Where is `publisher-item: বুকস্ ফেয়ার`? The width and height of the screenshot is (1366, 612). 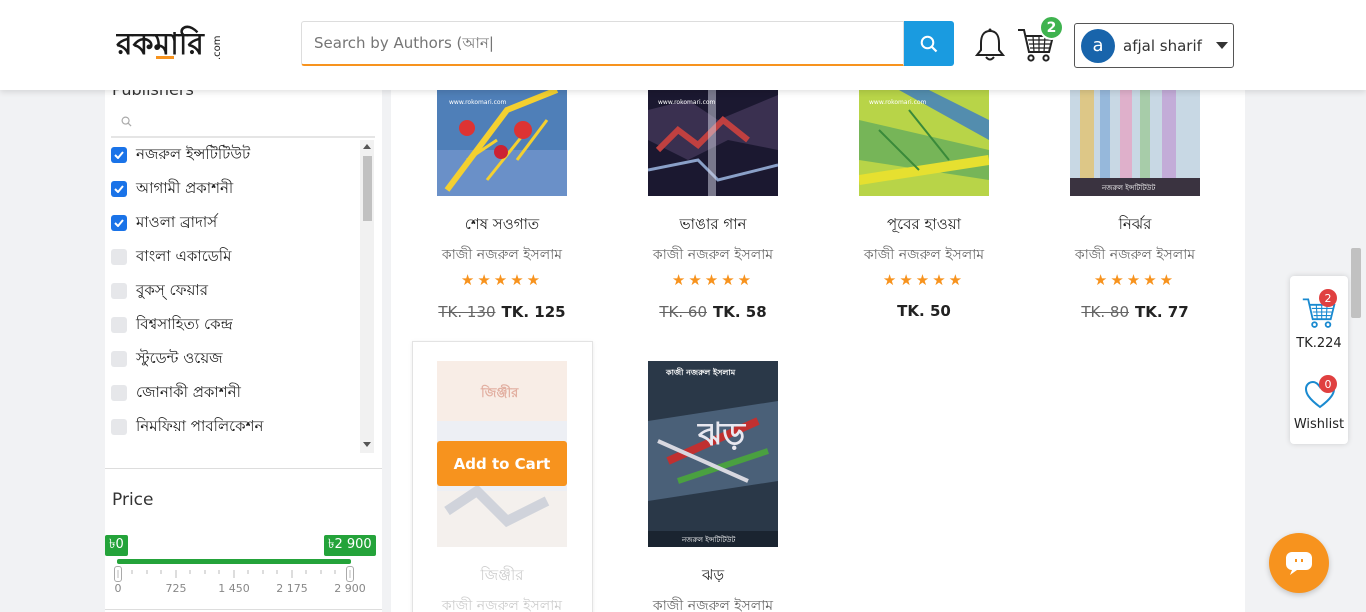
publisher-item: বুকস্ ফেয়ার is located at coordinates (159, 291).